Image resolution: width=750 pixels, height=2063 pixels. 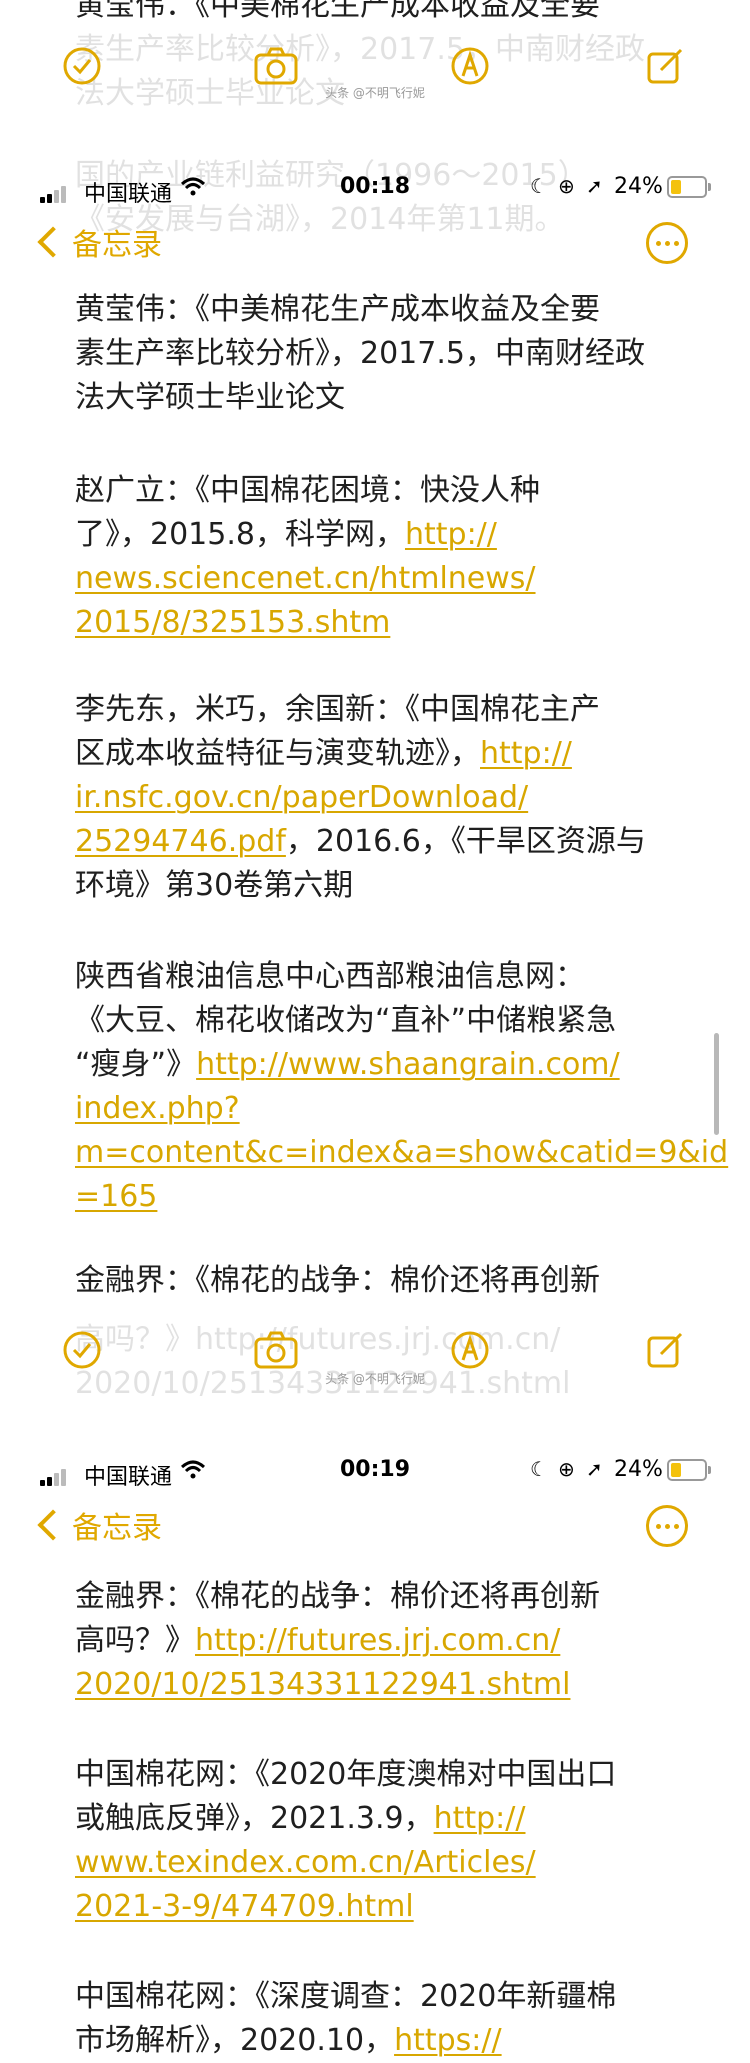 I want to click on note-line: 素生产率比较分析》，2017.5，中南财经政, so click(x=360, y=354).